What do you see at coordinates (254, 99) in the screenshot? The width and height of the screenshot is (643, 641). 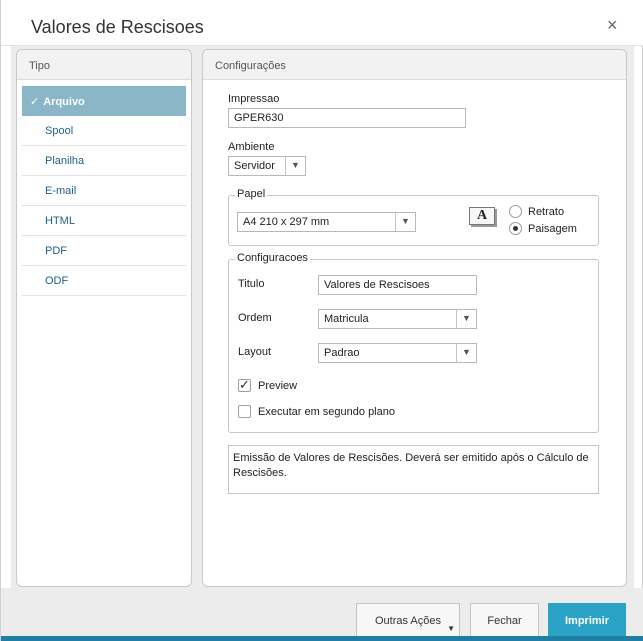 I see `impressao-label: Impressao` at bounding box center [254, 99].